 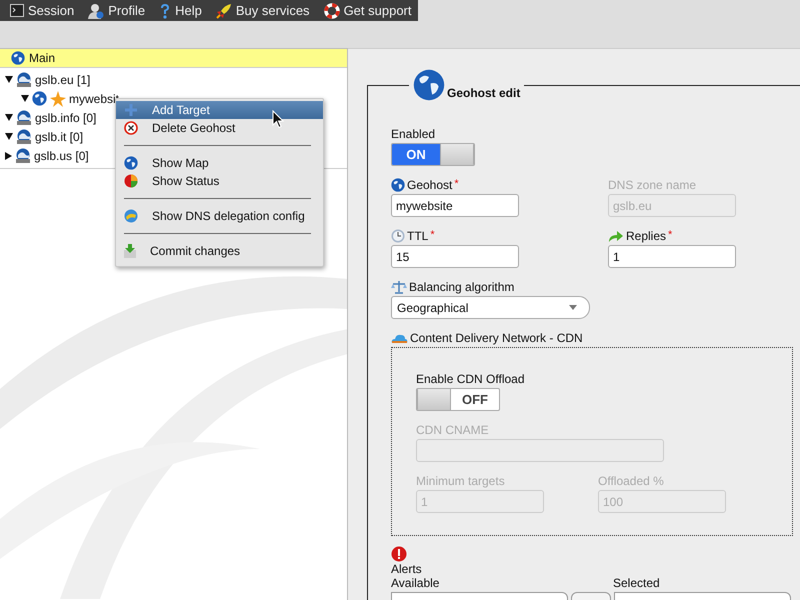 I want to click on cloud-icon, so click(x=399, y=338).